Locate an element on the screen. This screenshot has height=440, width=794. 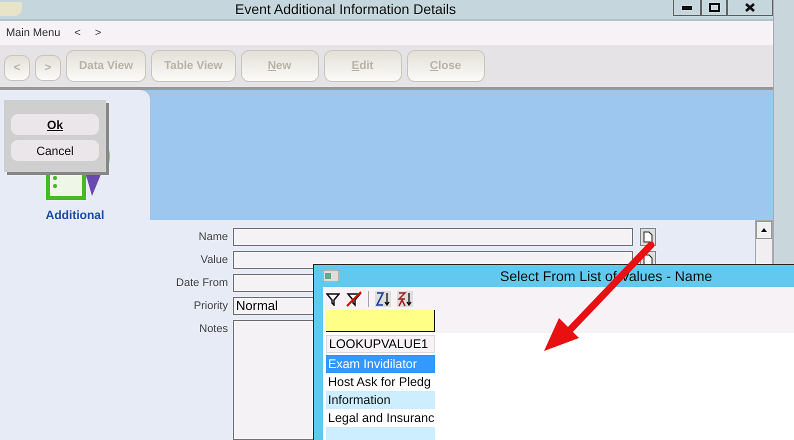
document-icon is located at coordinates (648, 237).